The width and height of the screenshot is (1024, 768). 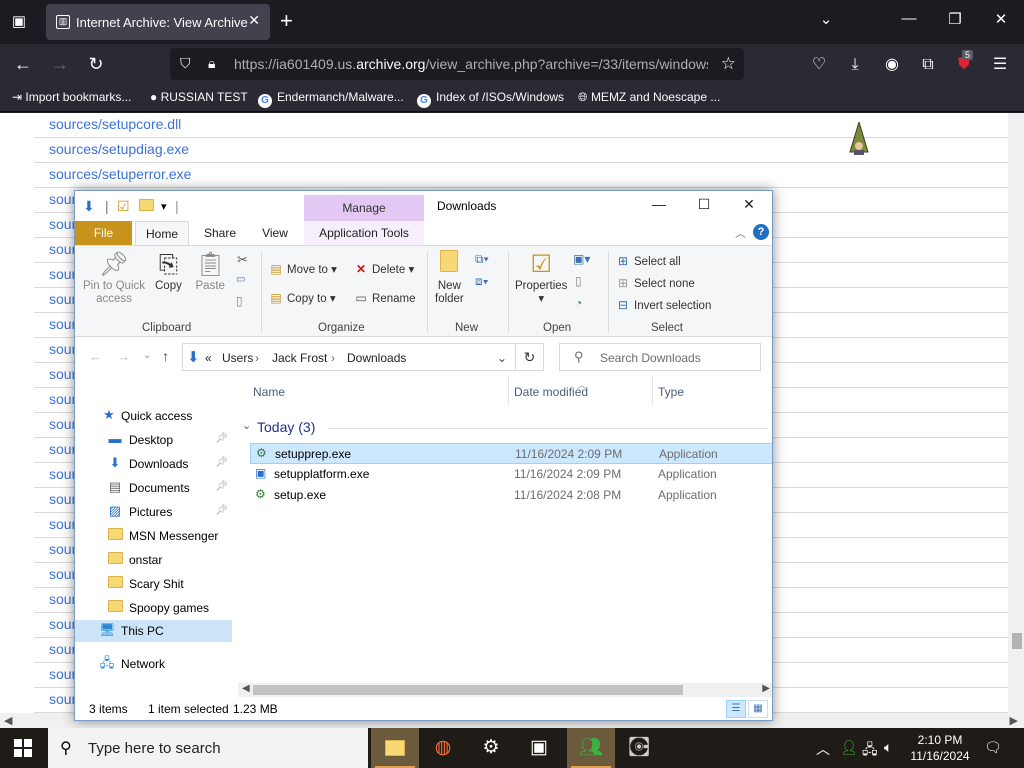 What do you see at coordinates (120, 174) in the screenshot?
I see `archive-file-link: sources/setuperror.exe` at bounding box center [120, 174].